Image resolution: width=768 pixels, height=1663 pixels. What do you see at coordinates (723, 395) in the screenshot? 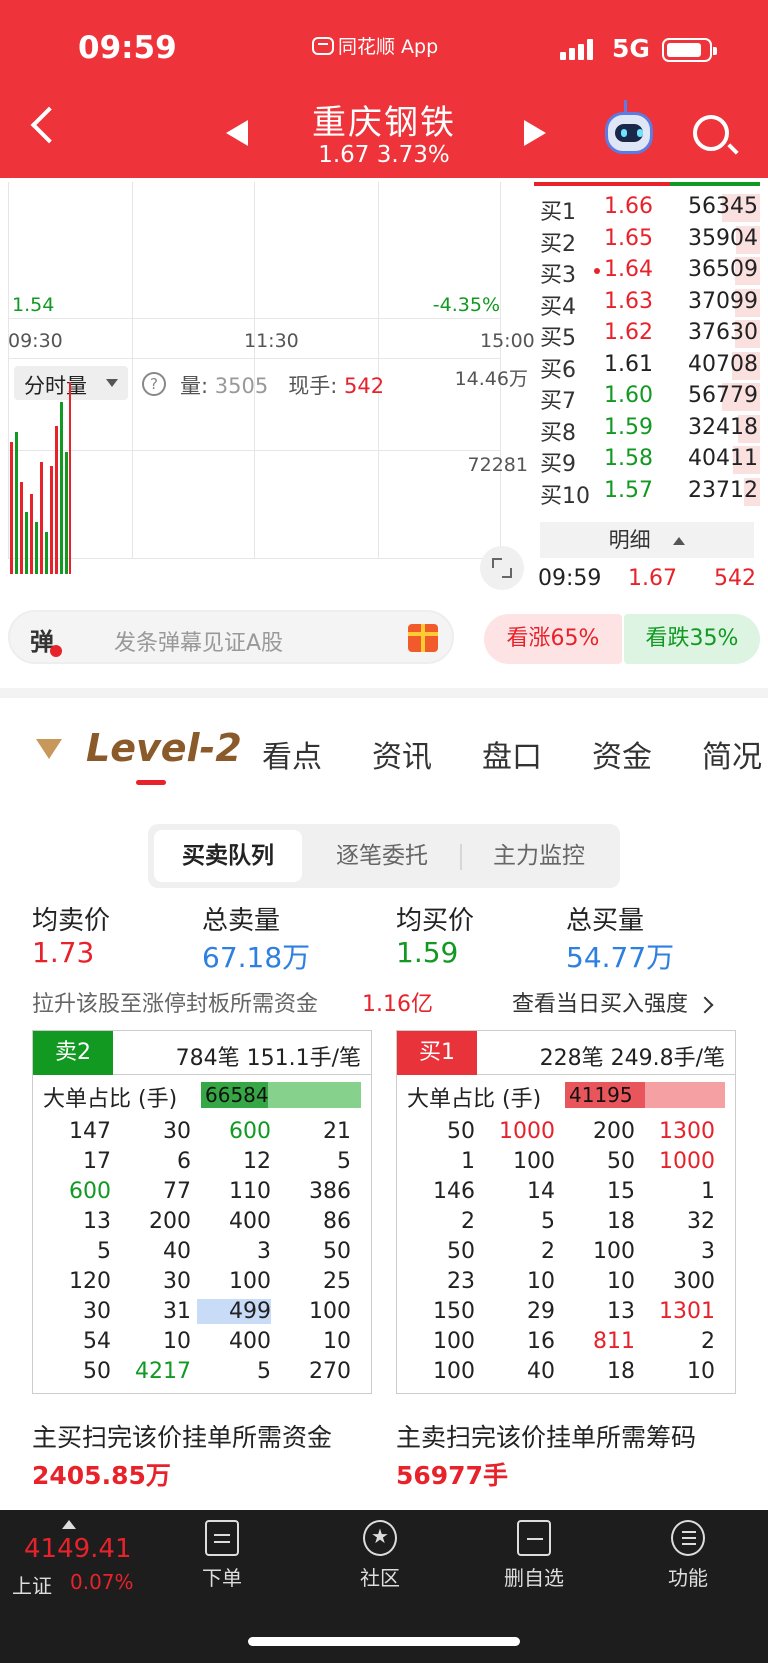
I see `order-volume: 56779` at bounding box center [723, 395].